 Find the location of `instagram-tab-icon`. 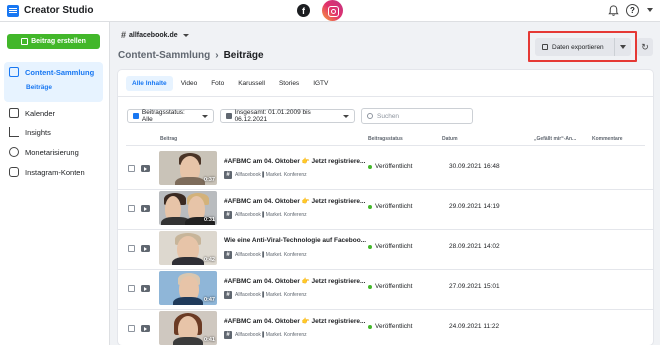

instagram-tab-icon is located at coordinates (332, 10).